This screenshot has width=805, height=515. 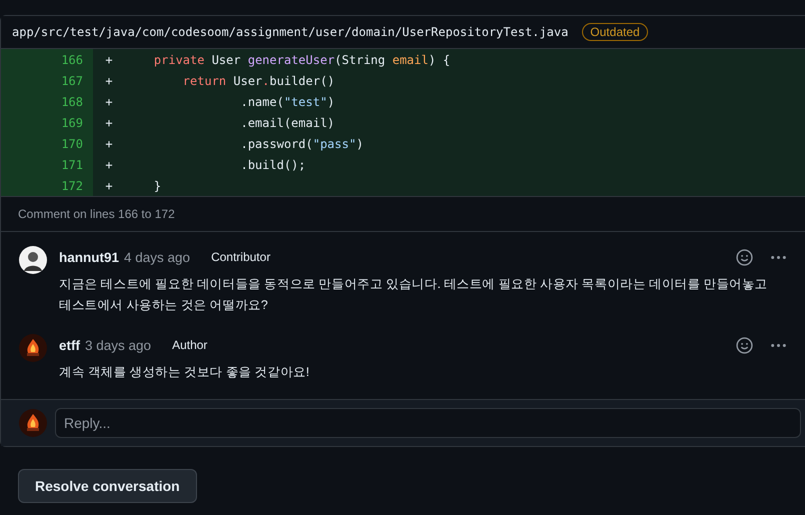 What do you see at coordinates (290, 32) in the screenshot?
I see `file-path: app/src/test/java/com/codesoom/assignment/user/domain/UserRepositoryTest.java` at bounding box center [290, 32].